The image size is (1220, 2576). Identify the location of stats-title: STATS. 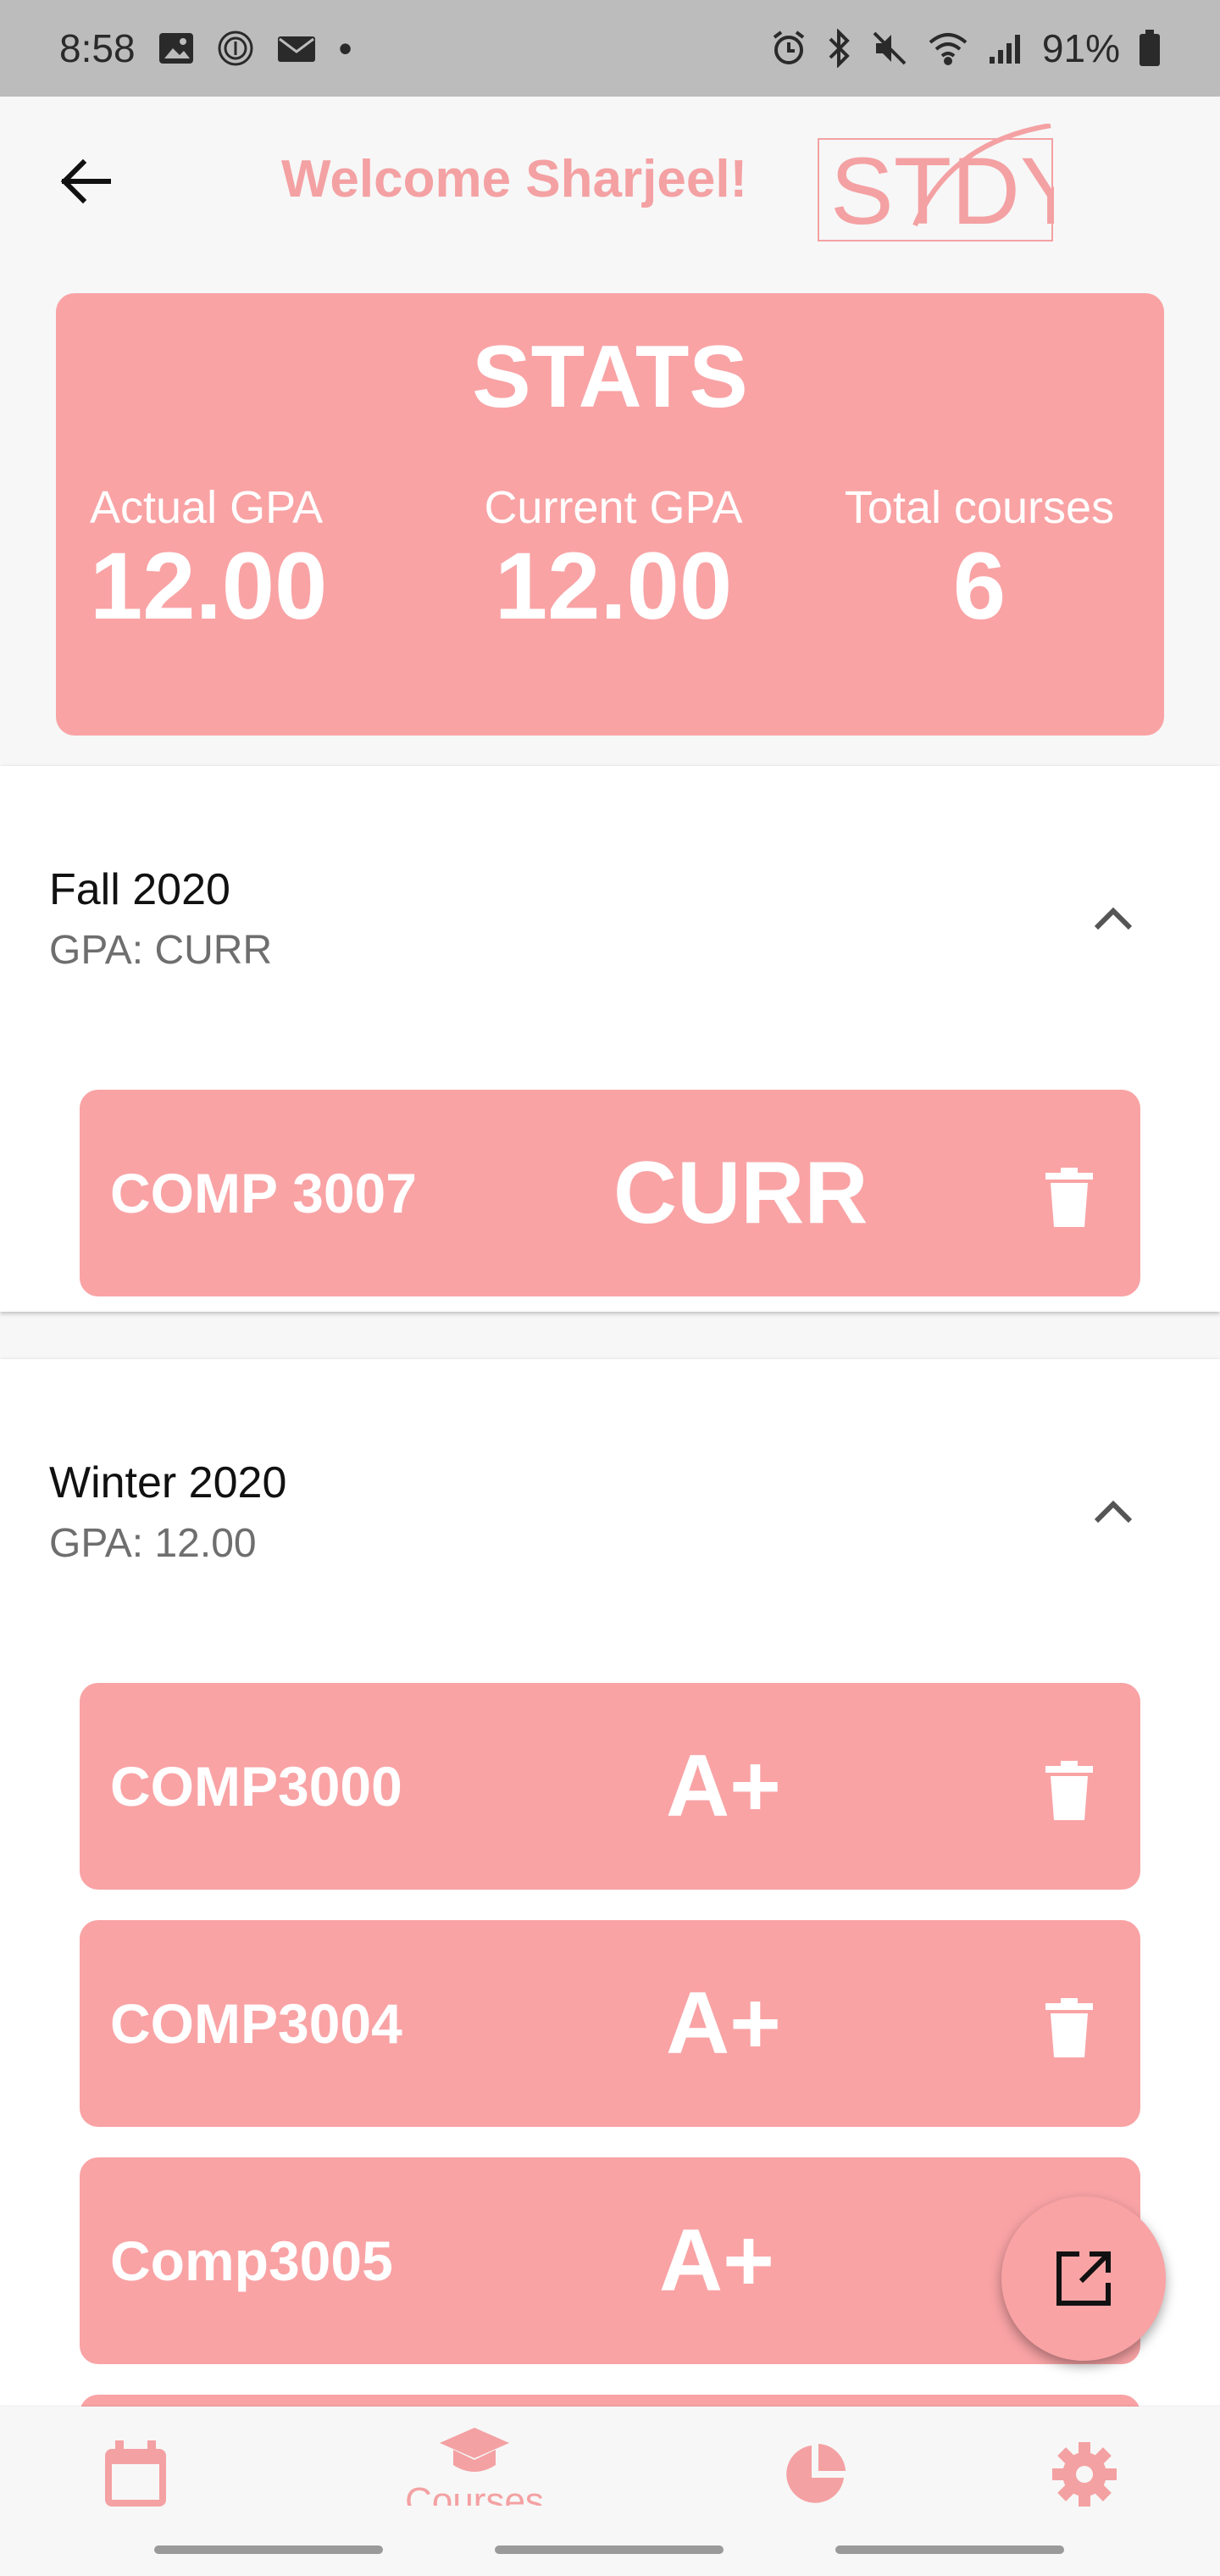
(610, 377).